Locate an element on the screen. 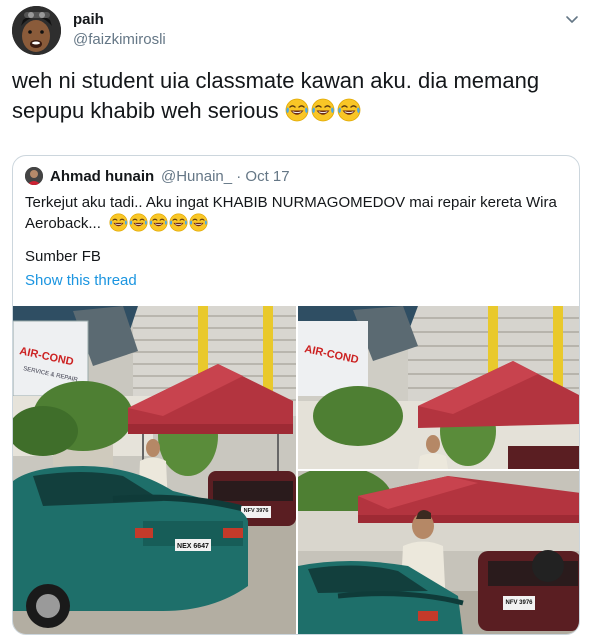 The width and height of the screenshot is (592, 640). display-name: paih is located at coordinates (88, 19).